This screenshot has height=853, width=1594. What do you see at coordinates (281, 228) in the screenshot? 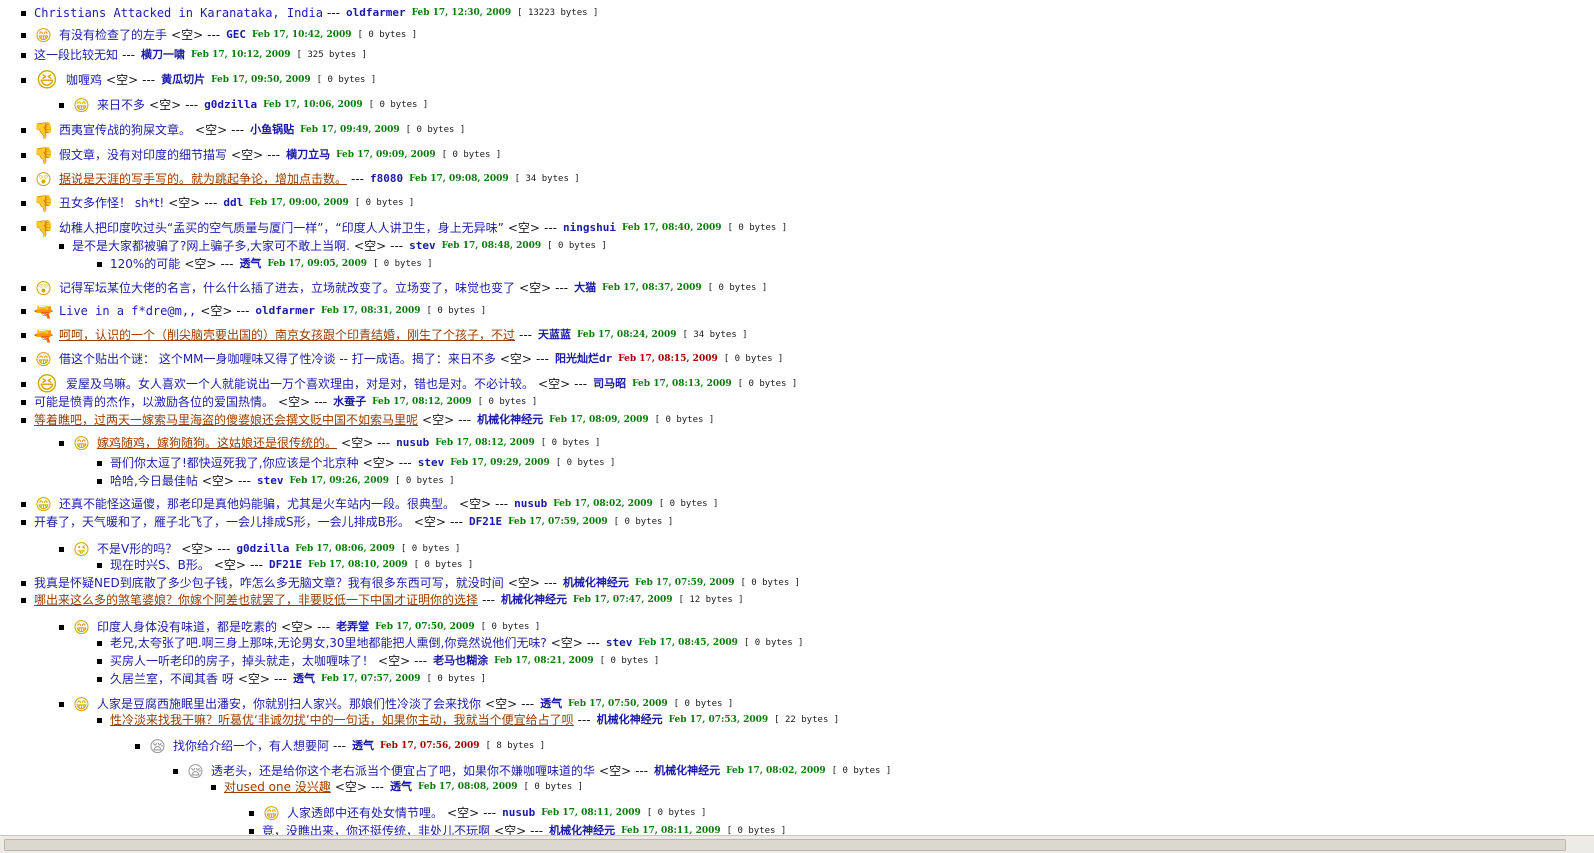
I see `post-title-link: 幼稚人把印度吹过头“孟买的空气质量与厦门一样”，“印度人人讲卫生，身上无异味”` at bounding box center [281, 228].